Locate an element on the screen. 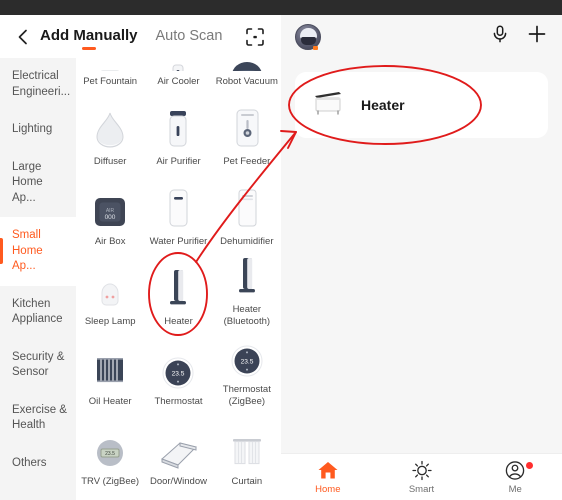 This screenshot has height=500, width=562. device-tile-diffuser: Diffuser is located at coordinates (110, 132).